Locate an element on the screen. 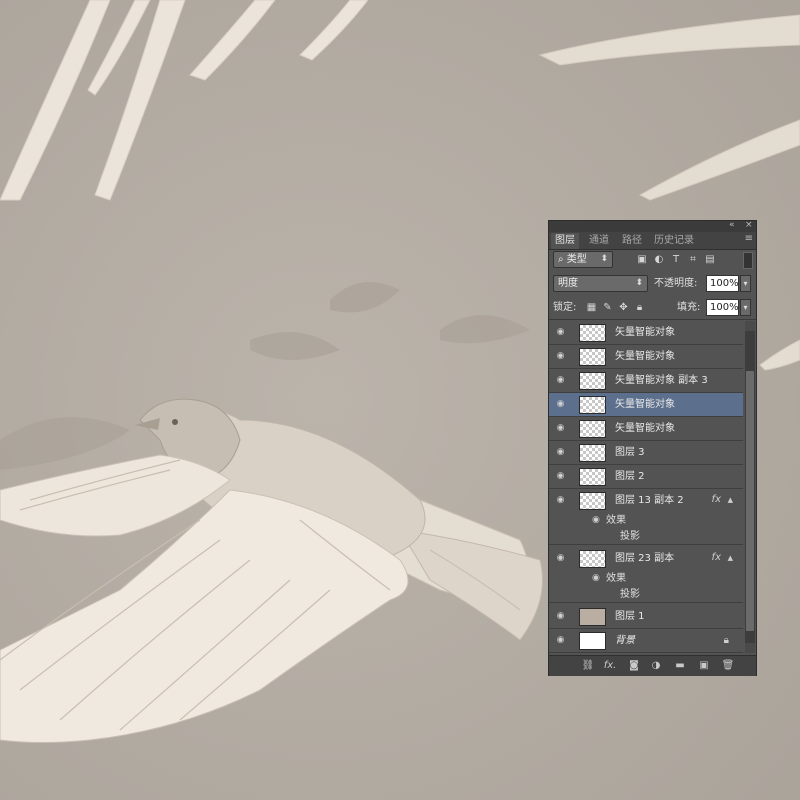  layer-name: 图层 2 is located at coordinates (630, 476).